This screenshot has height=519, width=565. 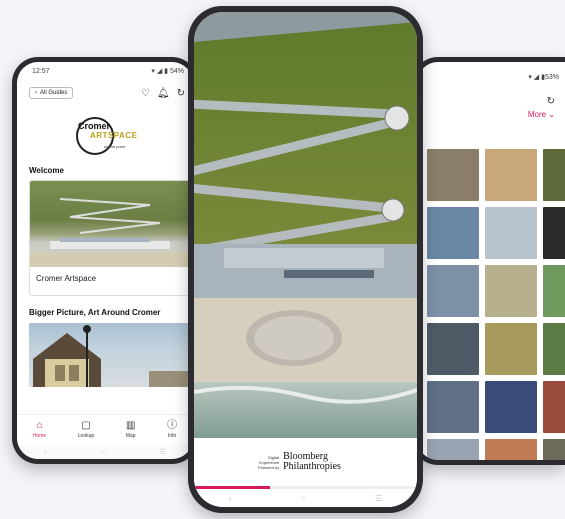 I want to click on loading-progress-bar, so click(x=305, y=487).